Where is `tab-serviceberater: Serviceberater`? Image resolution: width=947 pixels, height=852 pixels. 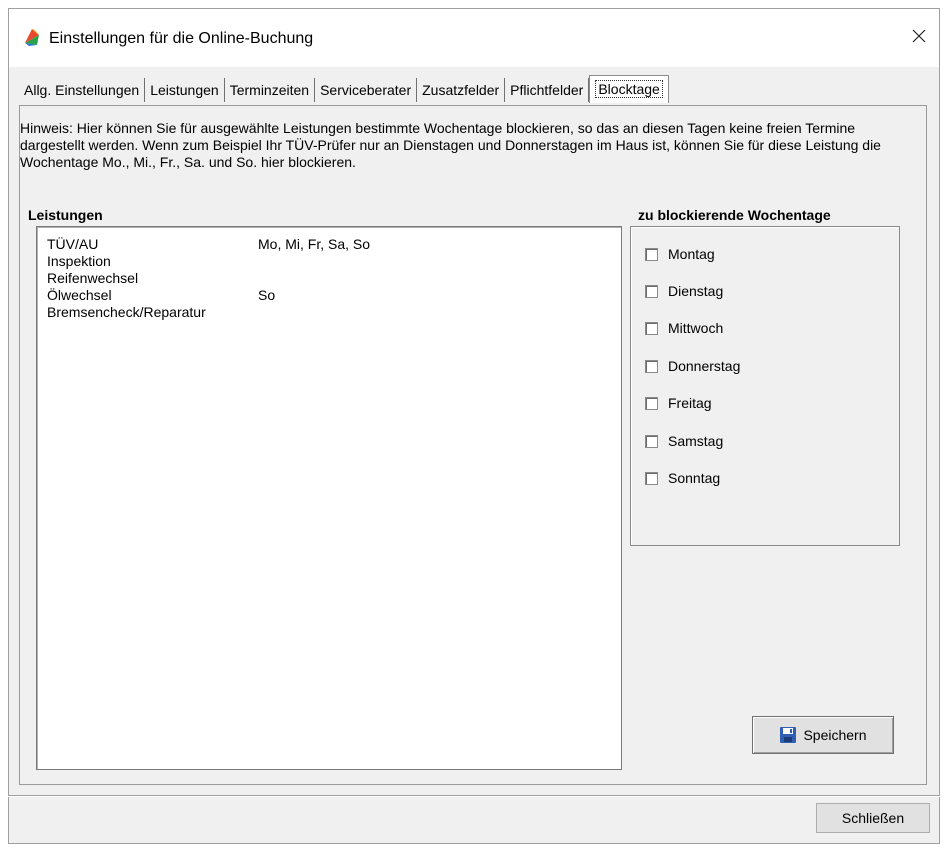
tab-serviceberater: Serviceberater is located at coordinates (366, 90).